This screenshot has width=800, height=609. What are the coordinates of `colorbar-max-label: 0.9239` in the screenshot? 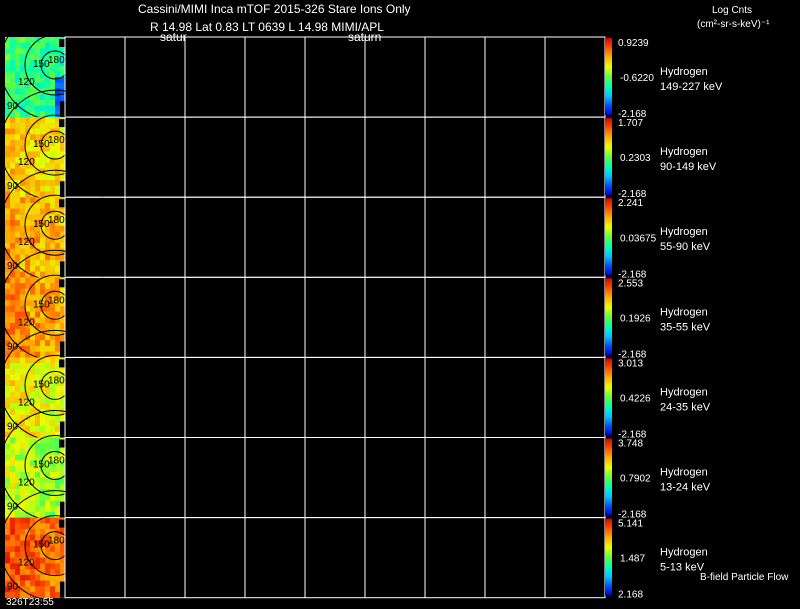 It's located at (633, 43).